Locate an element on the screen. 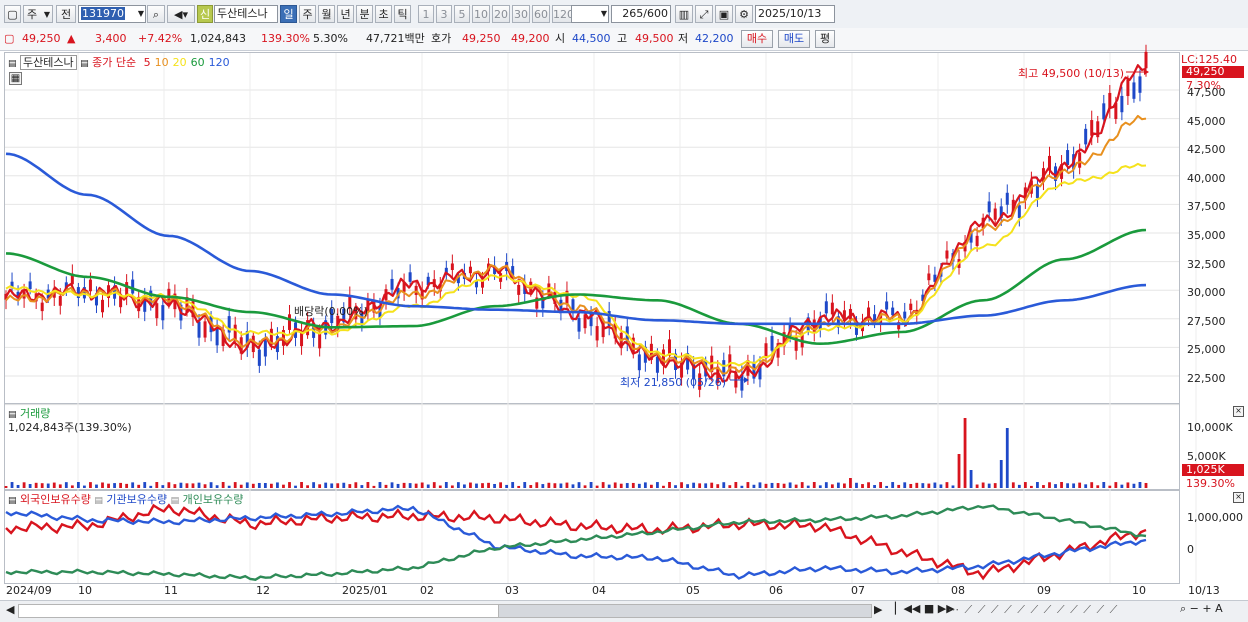 This screenshot has width=1248, height=622. scrollbar-thumb is located at coordinates (685, 611).